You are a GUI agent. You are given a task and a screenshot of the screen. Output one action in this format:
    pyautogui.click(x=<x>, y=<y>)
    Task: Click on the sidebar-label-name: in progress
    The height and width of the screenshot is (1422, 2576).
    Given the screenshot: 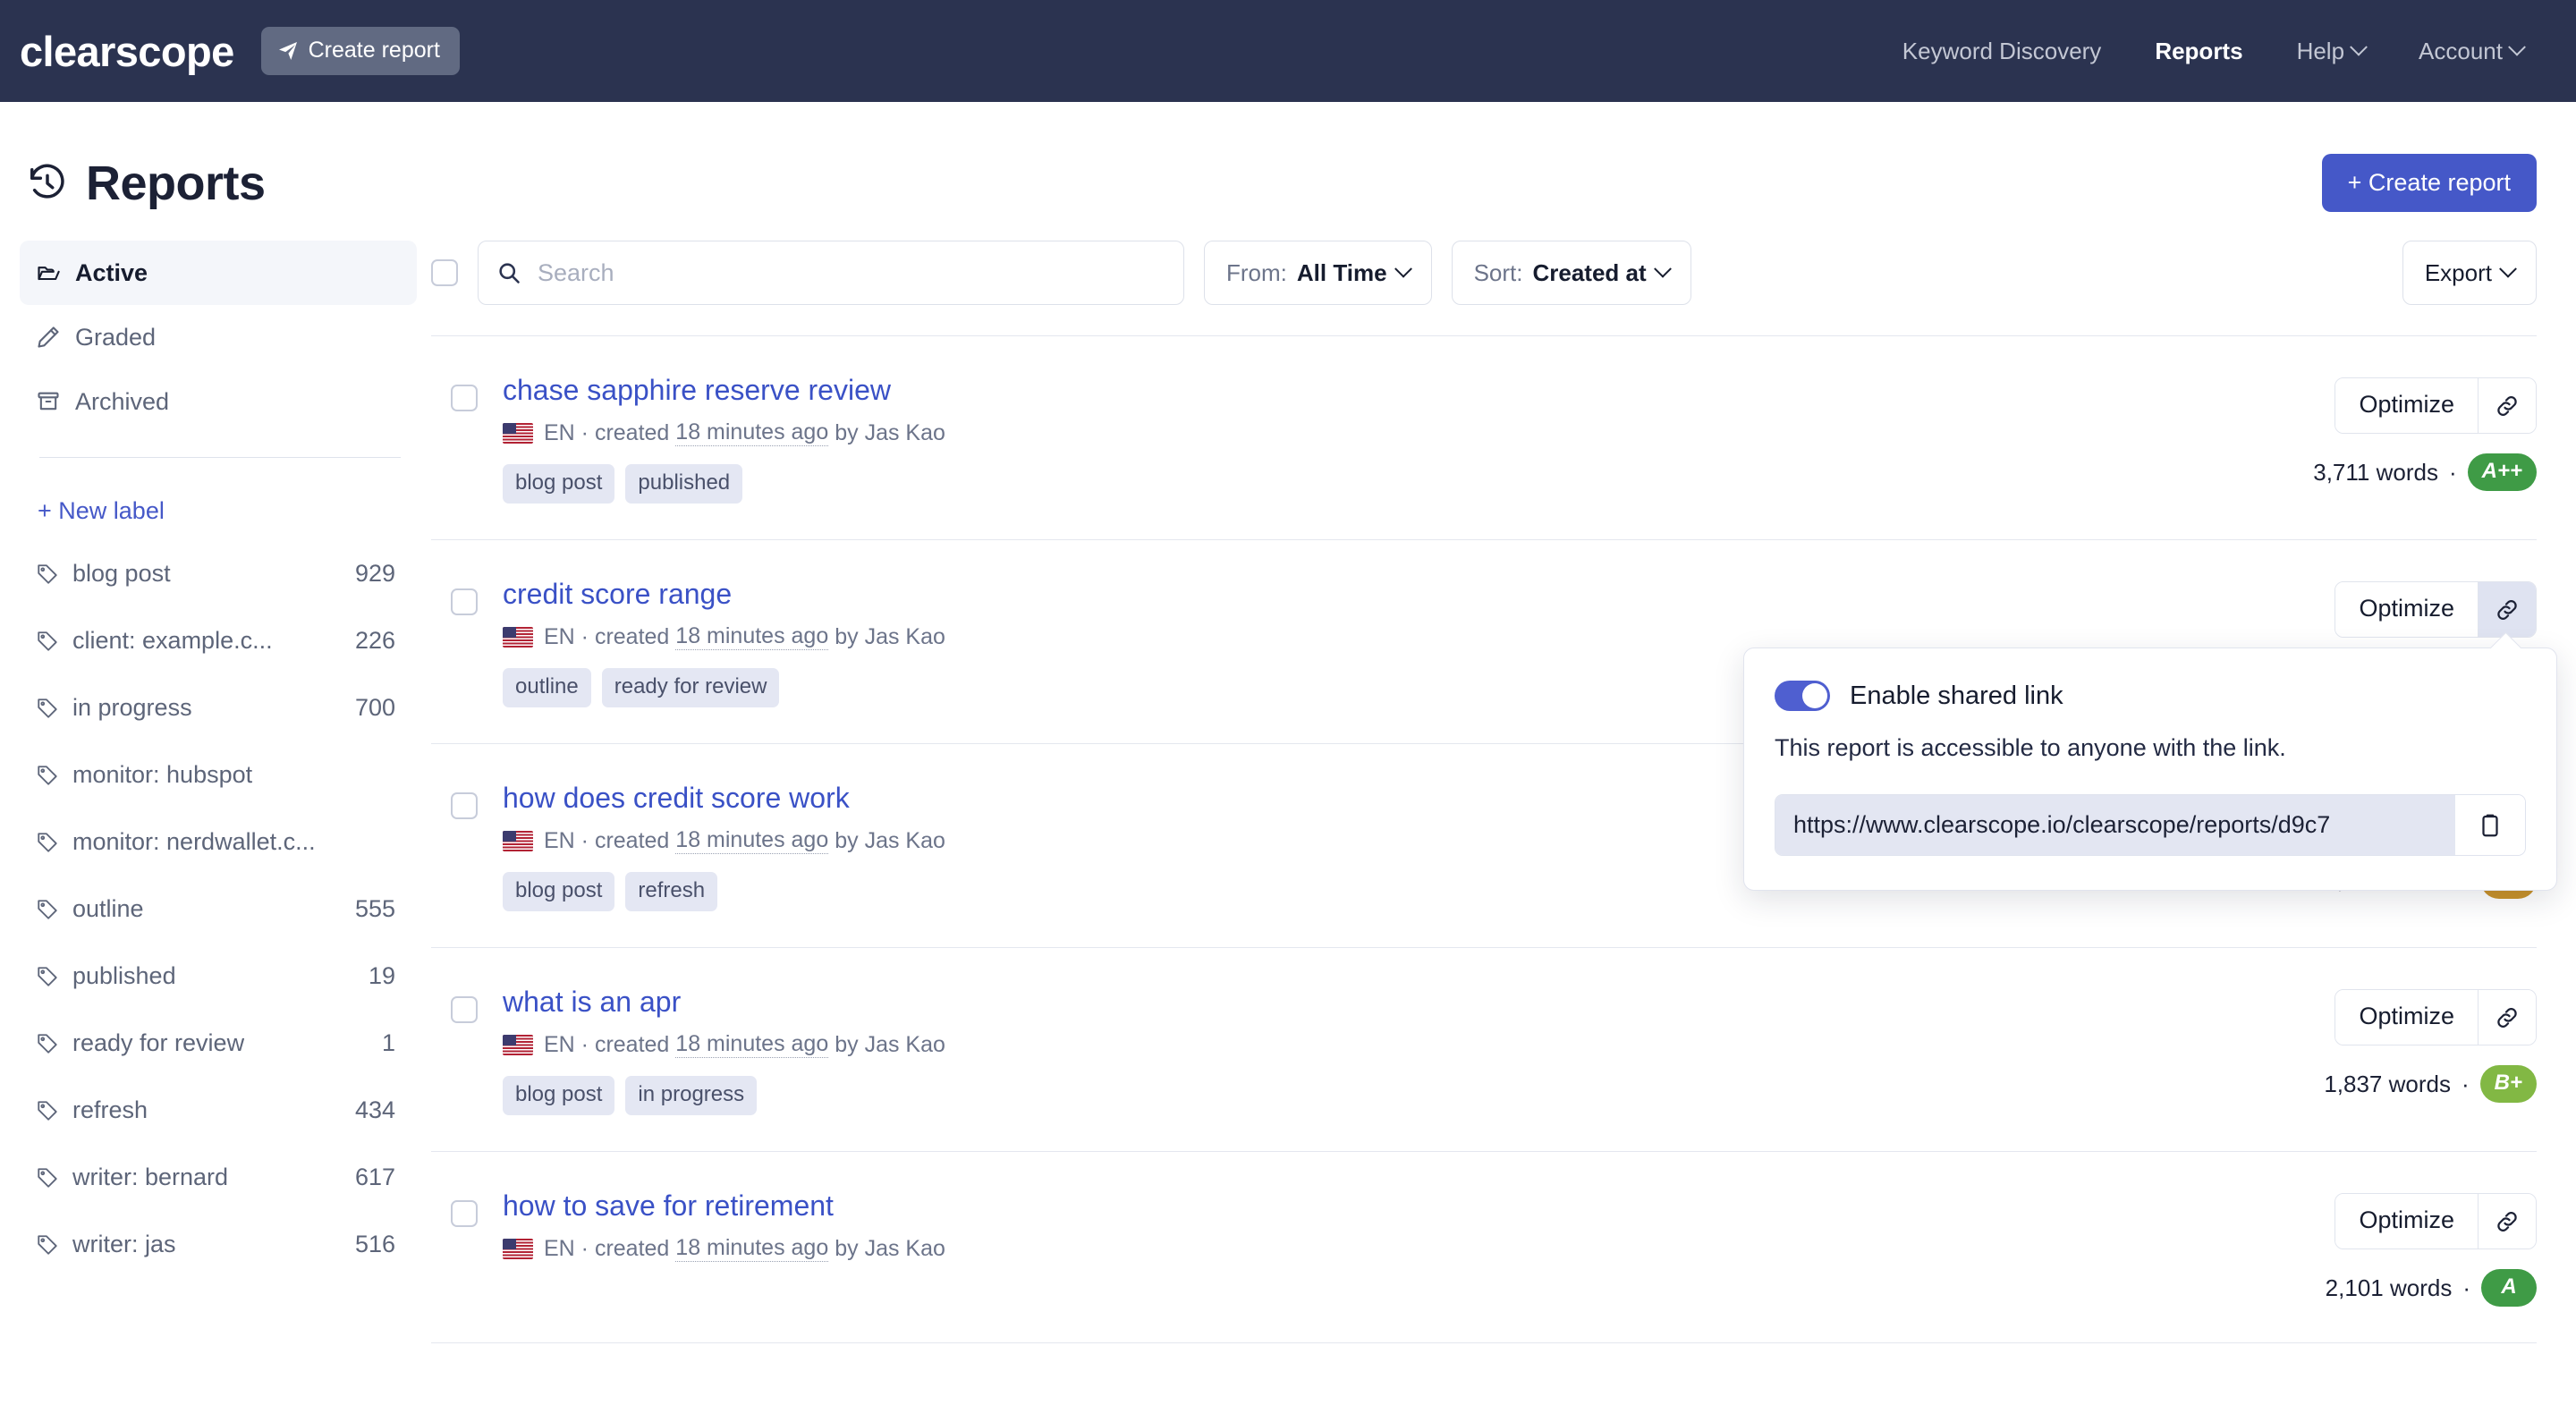 What is the action you would take?
    pyautogui.click(x=132, y=707)
    